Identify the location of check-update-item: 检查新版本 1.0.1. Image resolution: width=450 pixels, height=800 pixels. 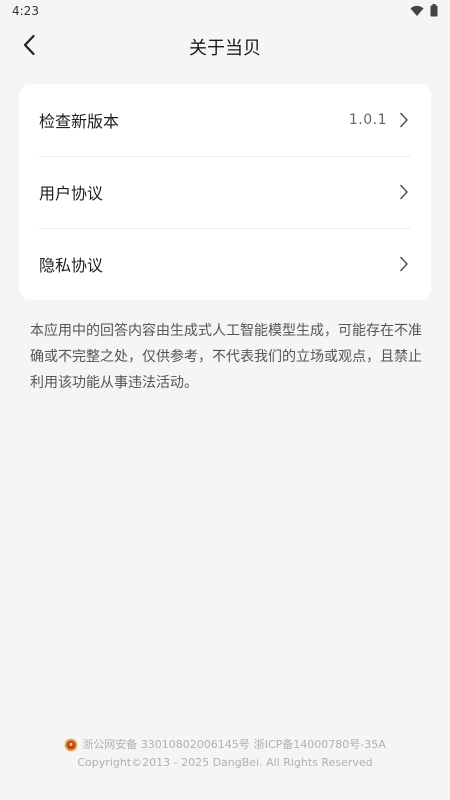
(225, 120).